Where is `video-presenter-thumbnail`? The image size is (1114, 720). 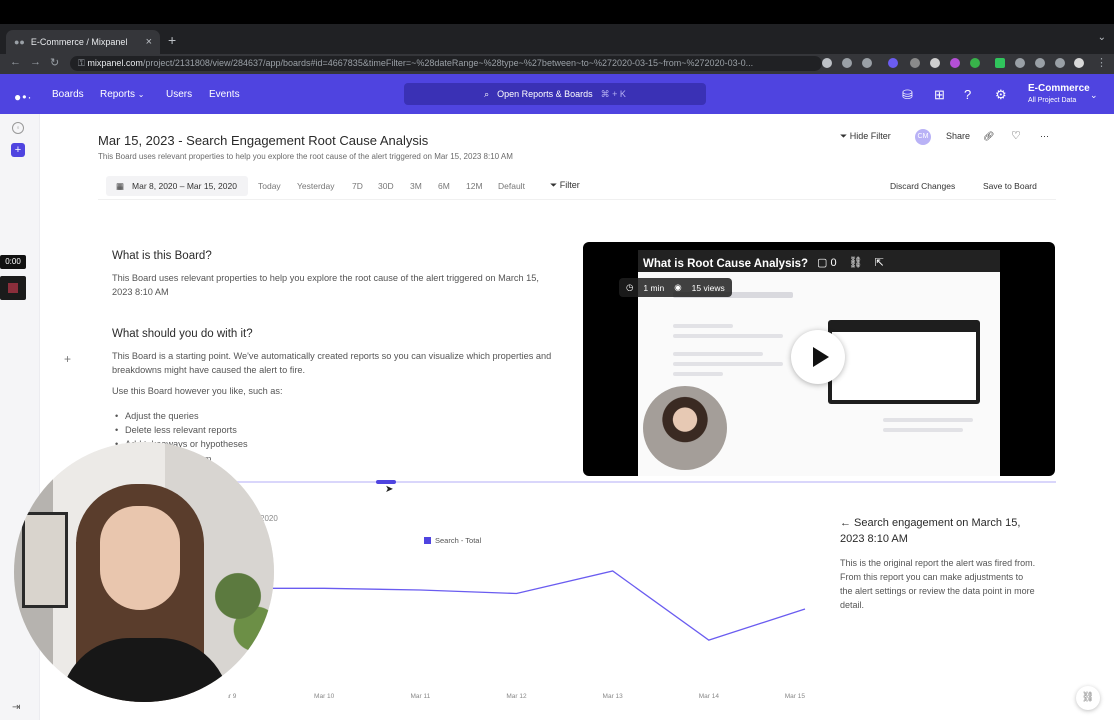
video-presenter-thumbnail is located at coordinates (685, 428).